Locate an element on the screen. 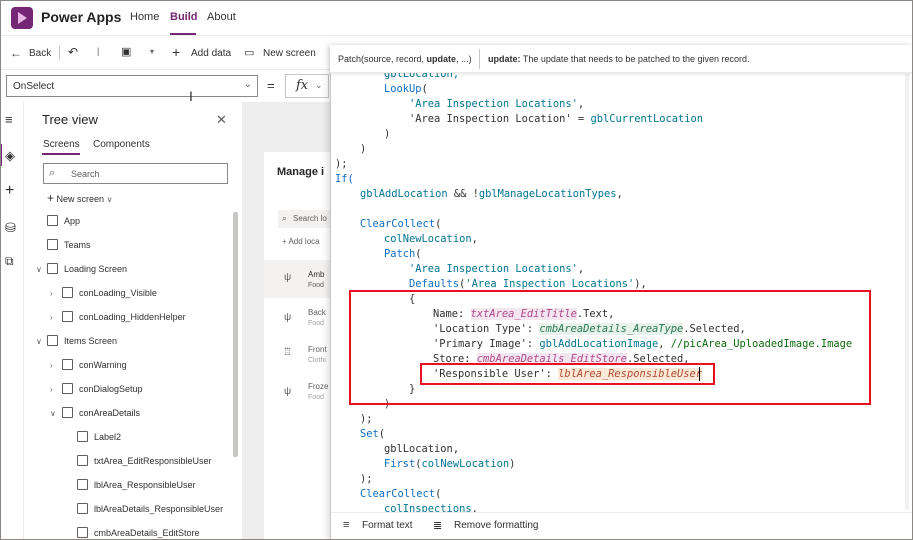 The height and width of the screenshot is (540, 913). nav-about: About is located at coordinates (221, 17).